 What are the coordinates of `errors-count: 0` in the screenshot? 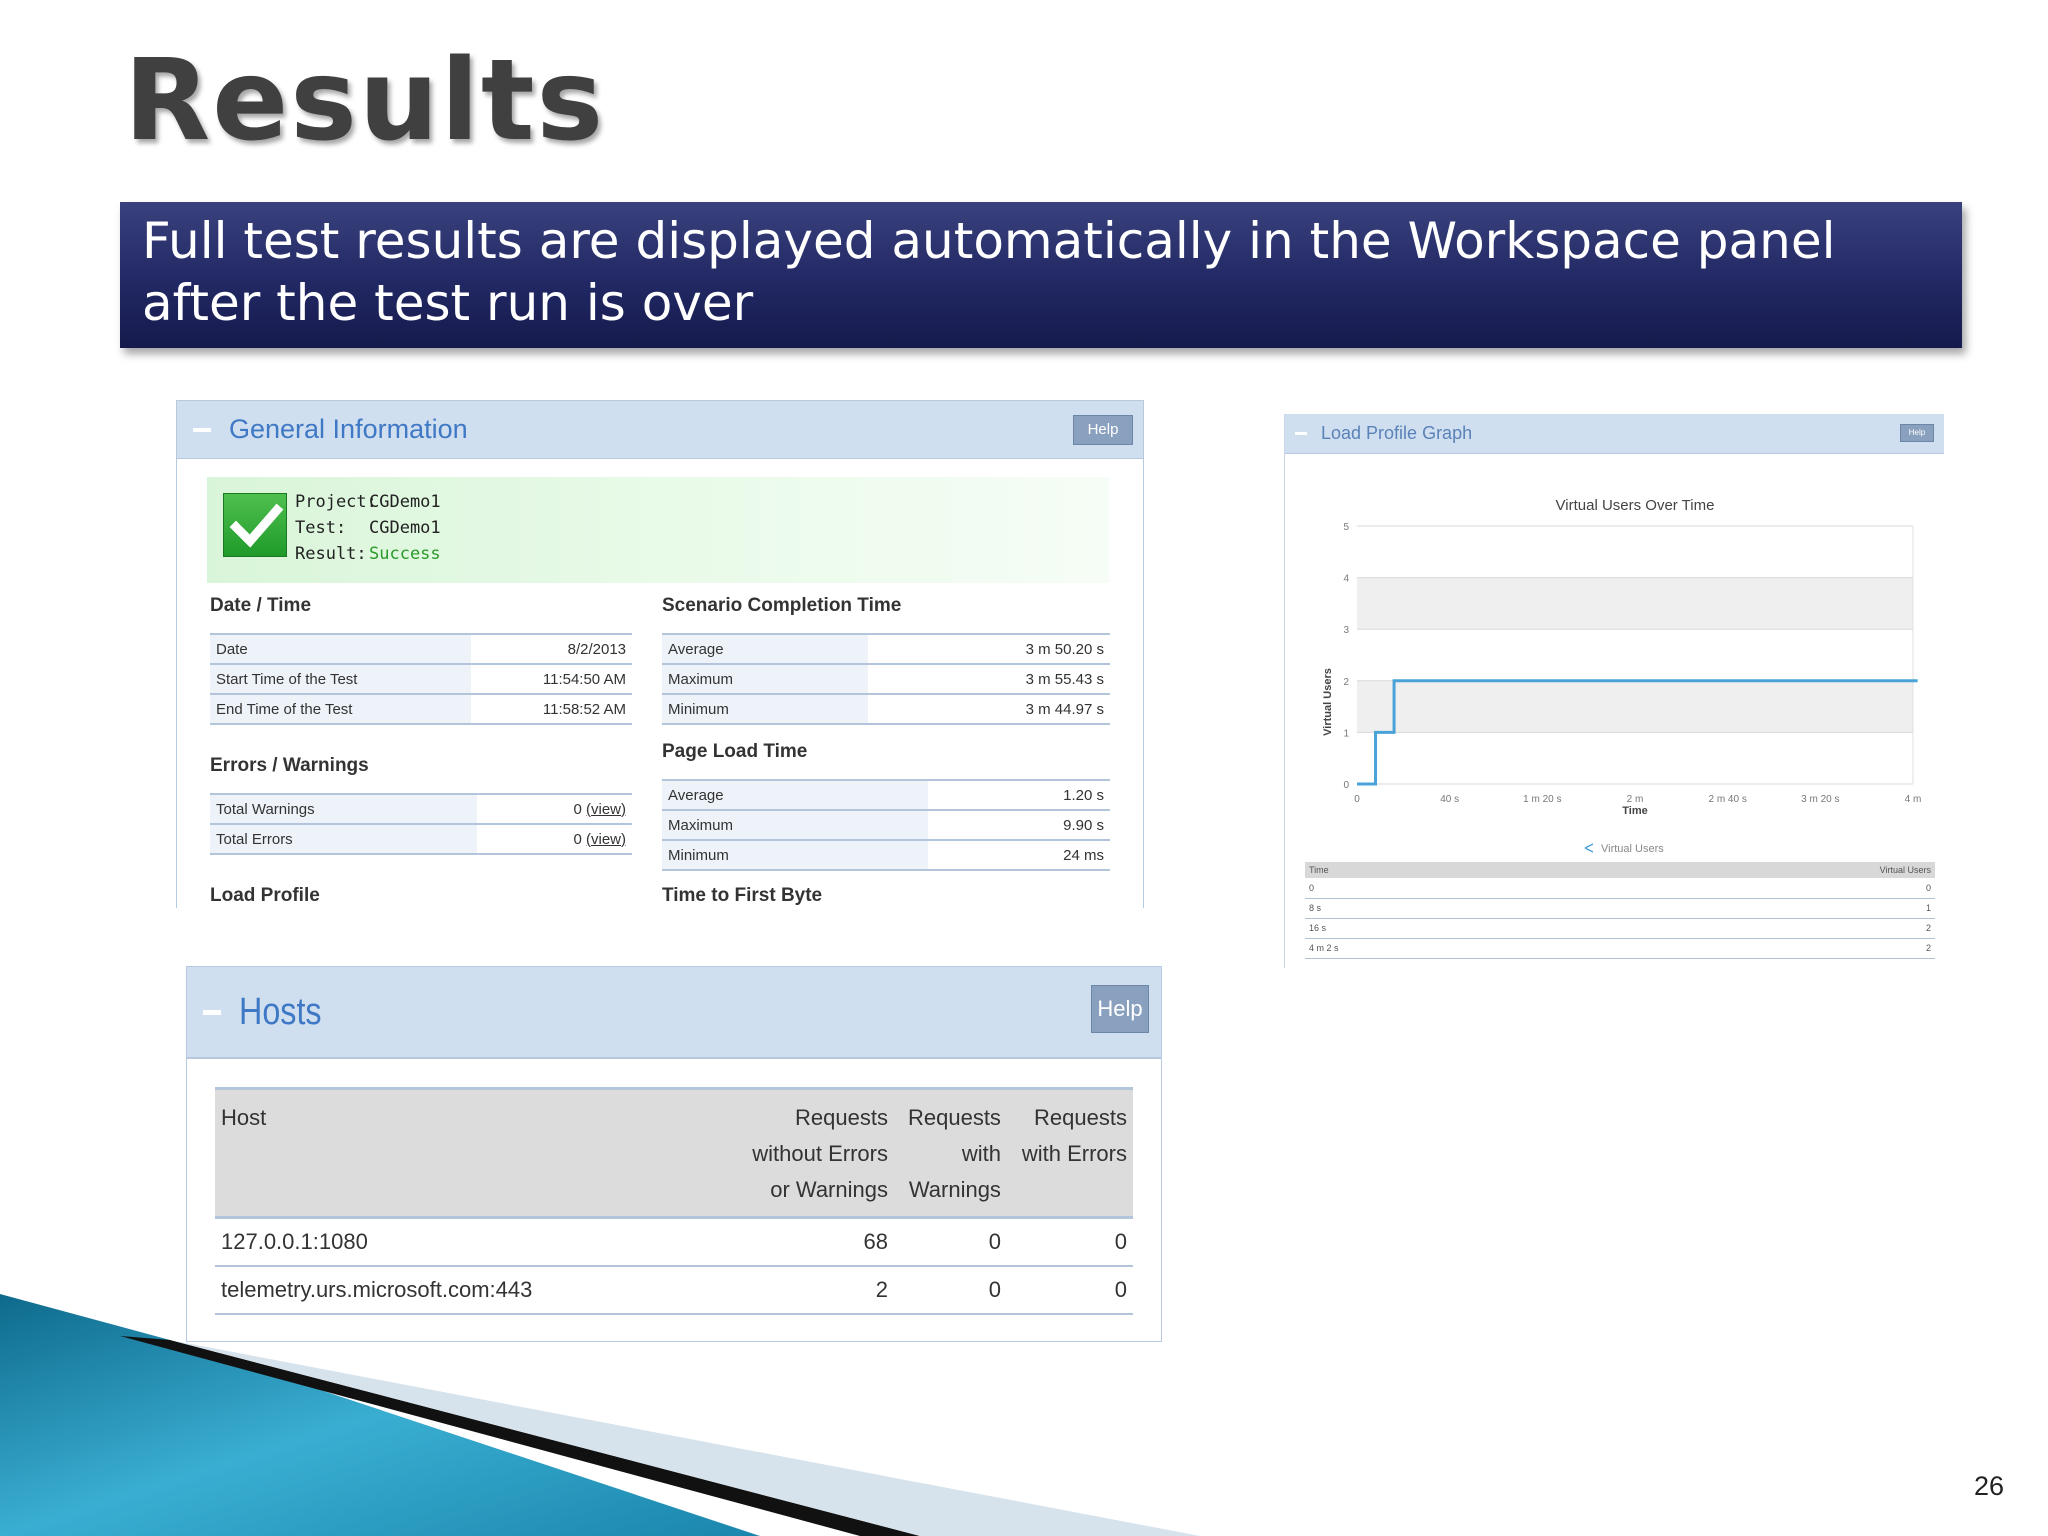 It's located at (577, 839).